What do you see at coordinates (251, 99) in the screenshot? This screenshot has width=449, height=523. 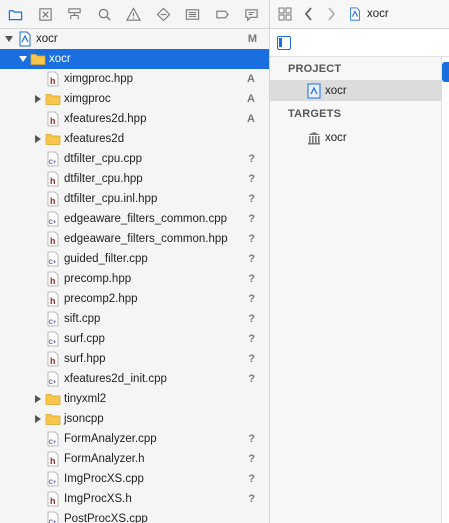 I see `scm-status-badge: A` at bounding box center [251, 99].